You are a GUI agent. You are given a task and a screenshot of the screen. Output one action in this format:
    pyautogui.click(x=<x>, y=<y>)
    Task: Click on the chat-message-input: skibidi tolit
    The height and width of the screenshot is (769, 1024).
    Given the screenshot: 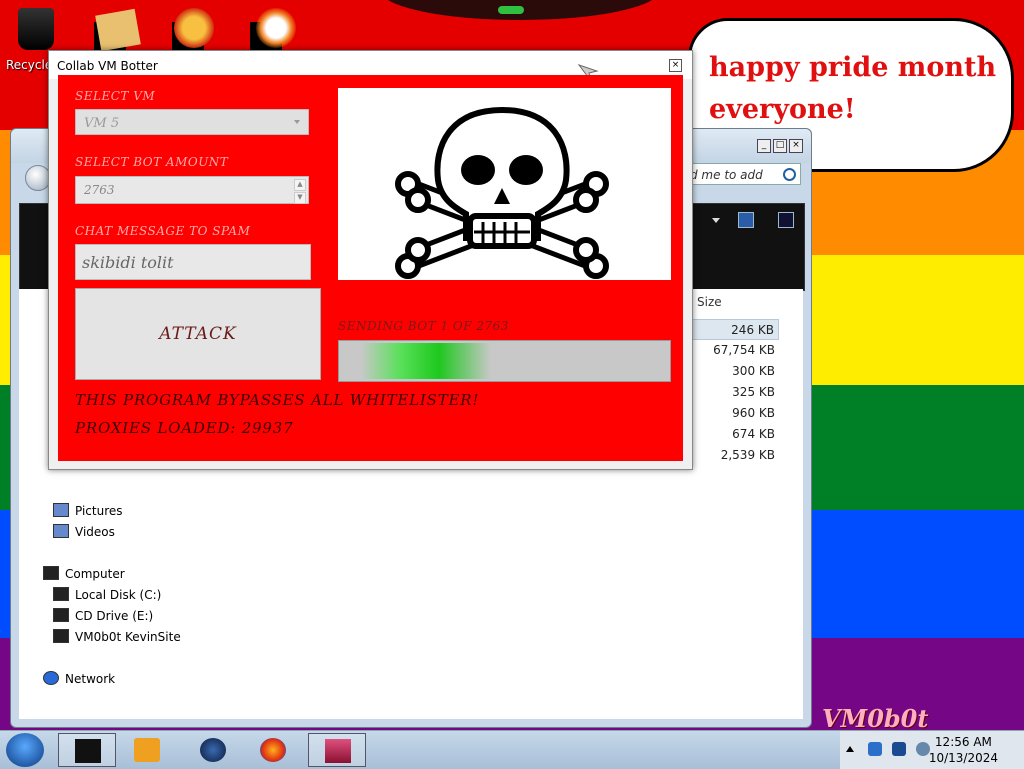 What is the action you would take?
    pyautogui.click(x=193, y=262)
    